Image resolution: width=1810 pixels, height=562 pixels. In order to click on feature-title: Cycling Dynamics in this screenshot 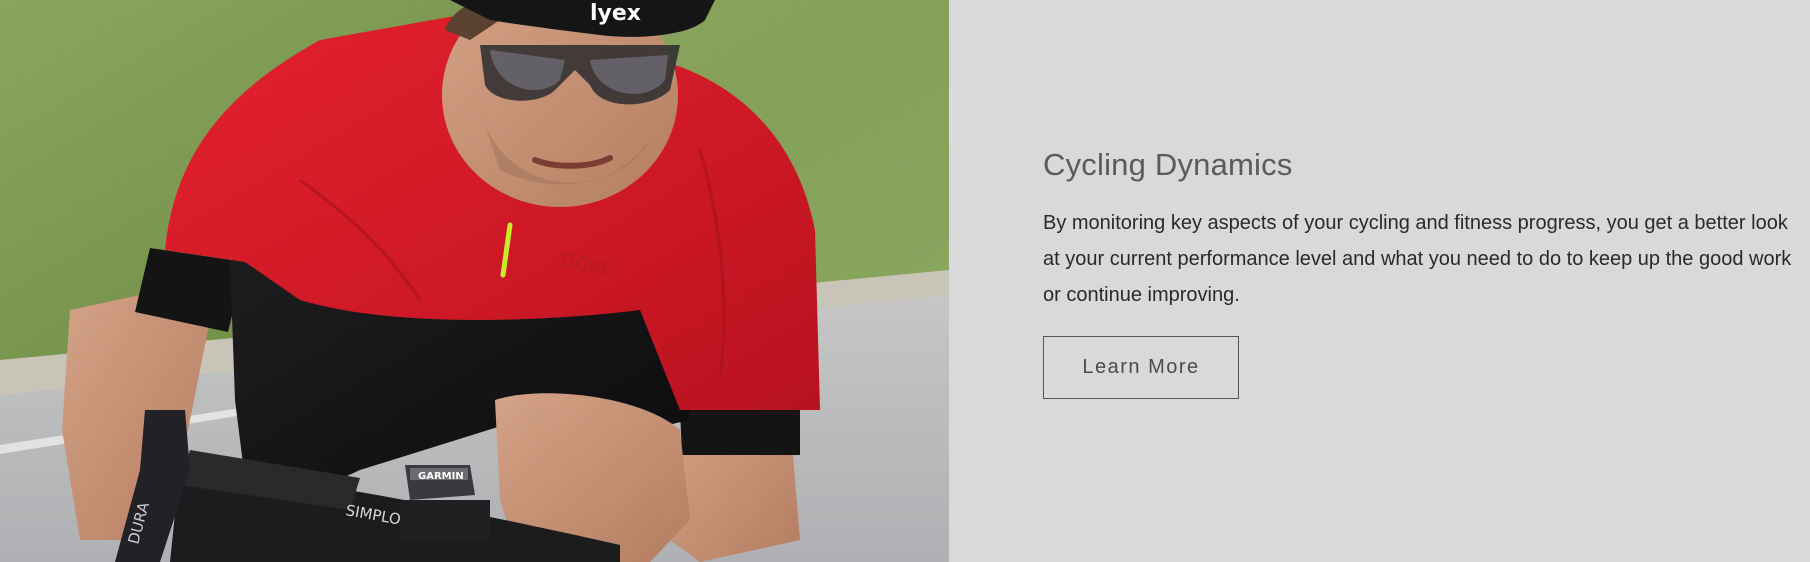, I will do `click(1168, 164)`.